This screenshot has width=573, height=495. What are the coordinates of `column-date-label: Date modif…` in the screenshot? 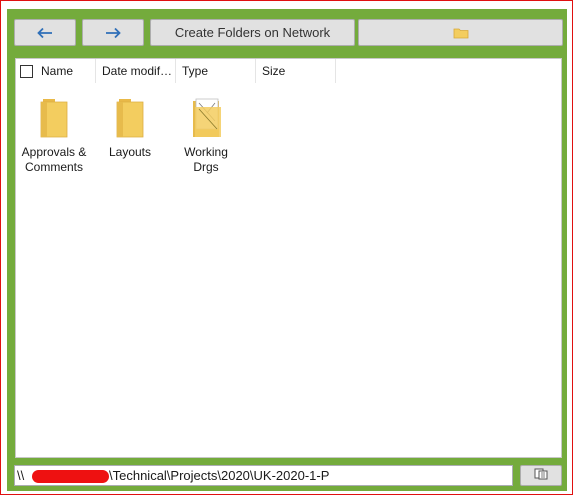 It's located at (137, 71).